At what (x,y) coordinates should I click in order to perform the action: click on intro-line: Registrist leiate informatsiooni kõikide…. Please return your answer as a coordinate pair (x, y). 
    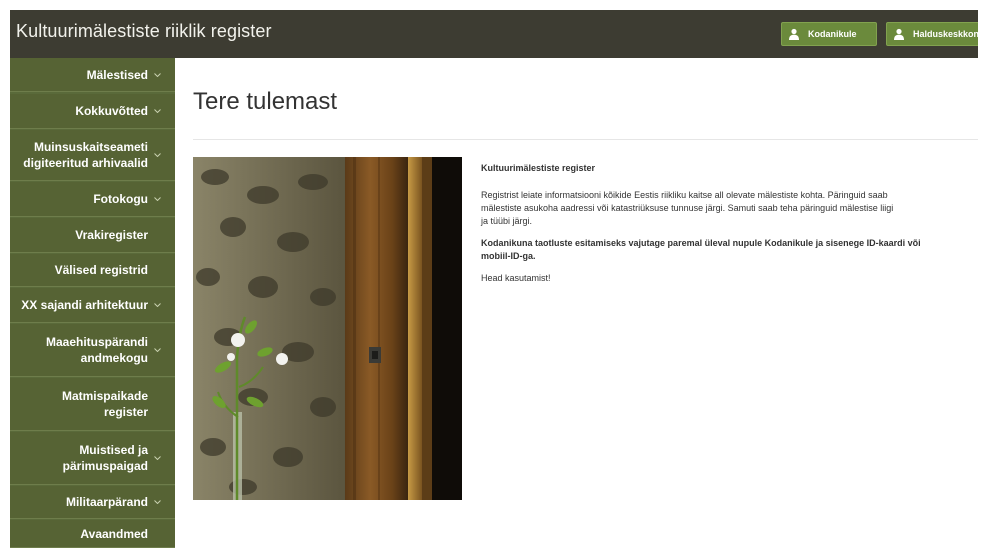
    Looking at the image, I should click on (684, 195).